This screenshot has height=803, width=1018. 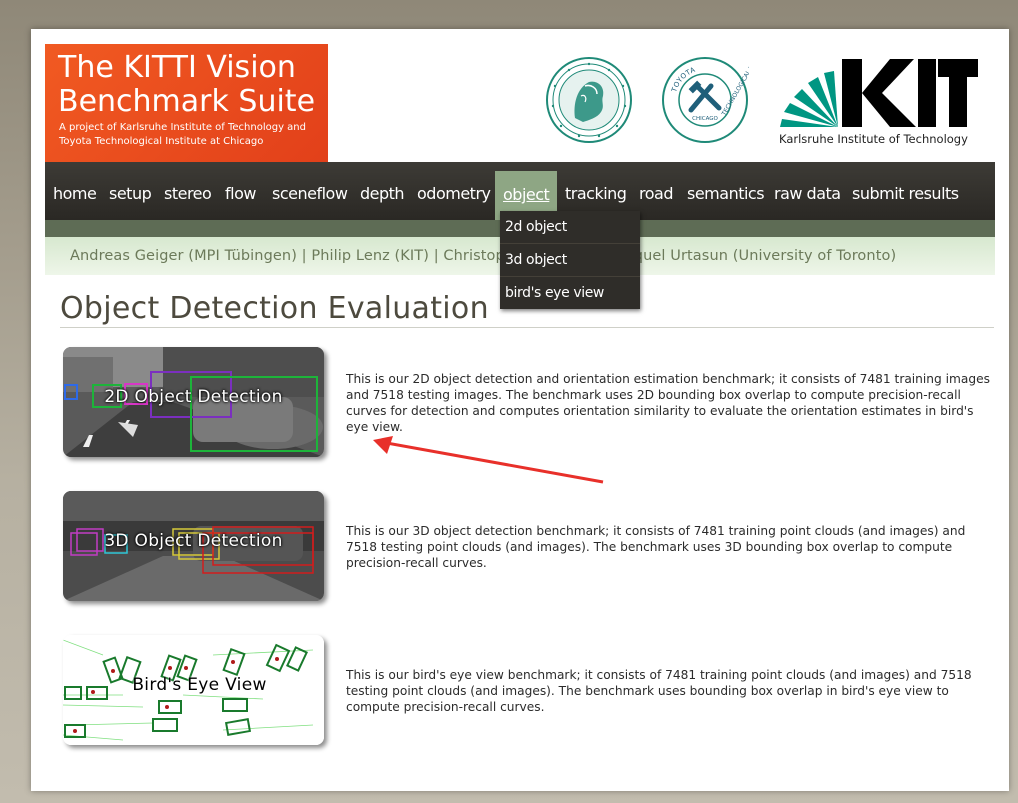 I want to click on thumb-label-2d: 2D Object Detection, so click(x=193, y=397).